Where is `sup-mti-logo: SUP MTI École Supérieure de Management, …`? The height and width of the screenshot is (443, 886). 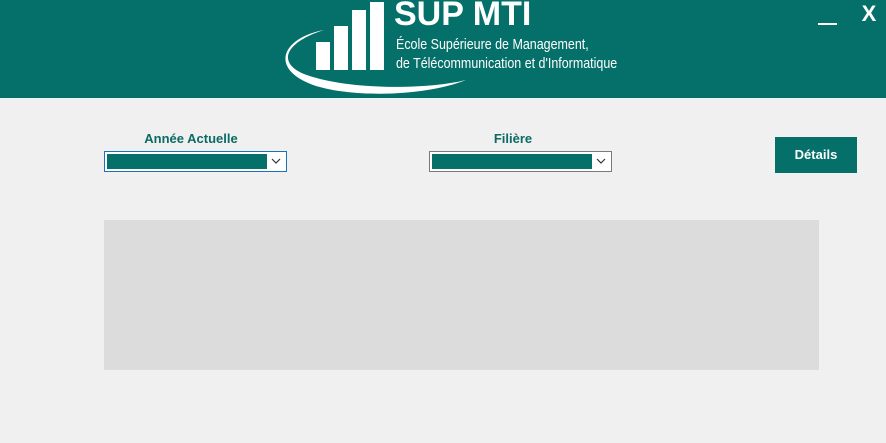 sup-mti-logo: SUP MTI École Supérieure de Management, … is located at coordinates (451, 49).